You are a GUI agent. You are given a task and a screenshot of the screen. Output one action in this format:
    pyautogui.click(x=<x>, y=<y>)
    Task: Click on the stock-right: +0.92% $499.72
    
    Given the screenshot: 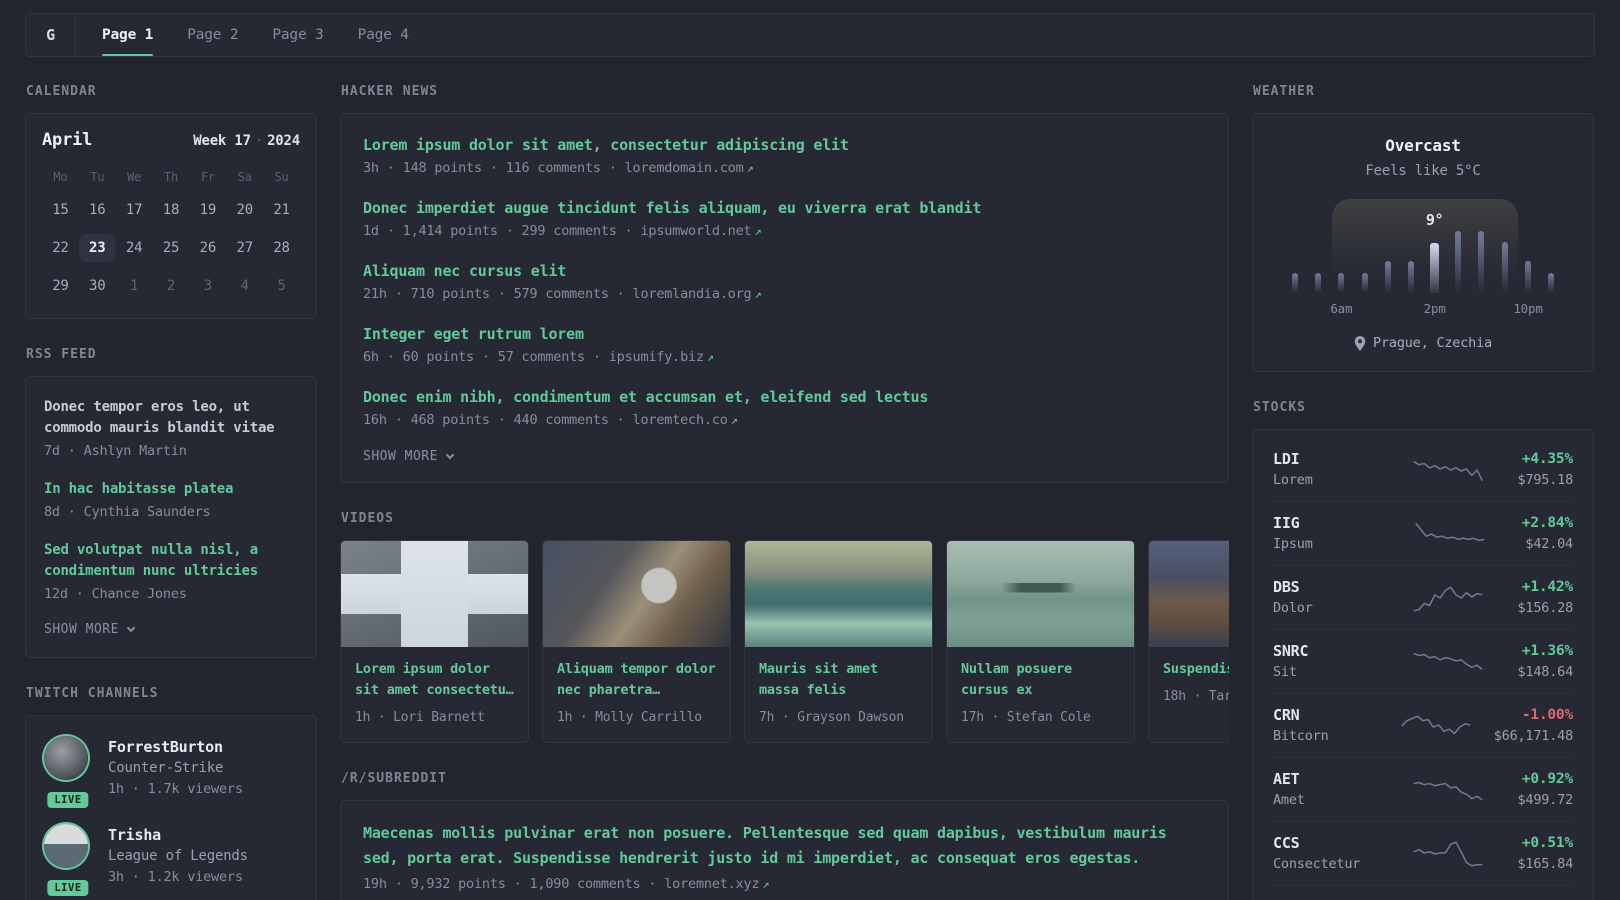 What is the action you would take?
    pyautogui.click(x=1546, y=789)
    